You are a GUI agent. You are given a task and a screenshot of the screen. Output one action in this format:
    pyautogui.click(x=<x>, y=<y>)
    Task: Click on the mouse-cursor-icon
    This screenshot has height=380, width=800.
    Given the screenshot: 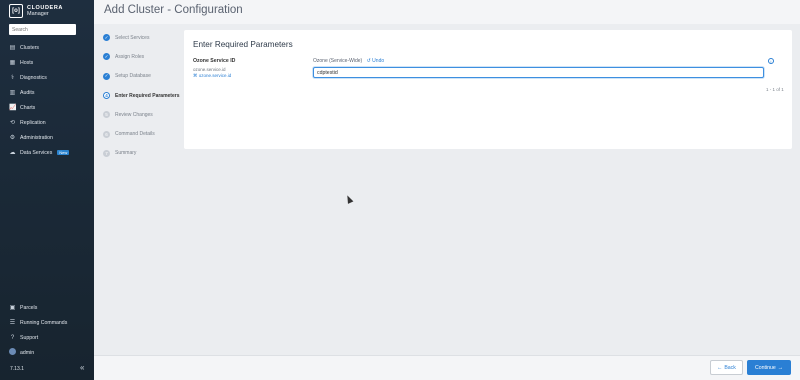 What is the action you would take?
    pyautogui.click(x=349, y=199)
    